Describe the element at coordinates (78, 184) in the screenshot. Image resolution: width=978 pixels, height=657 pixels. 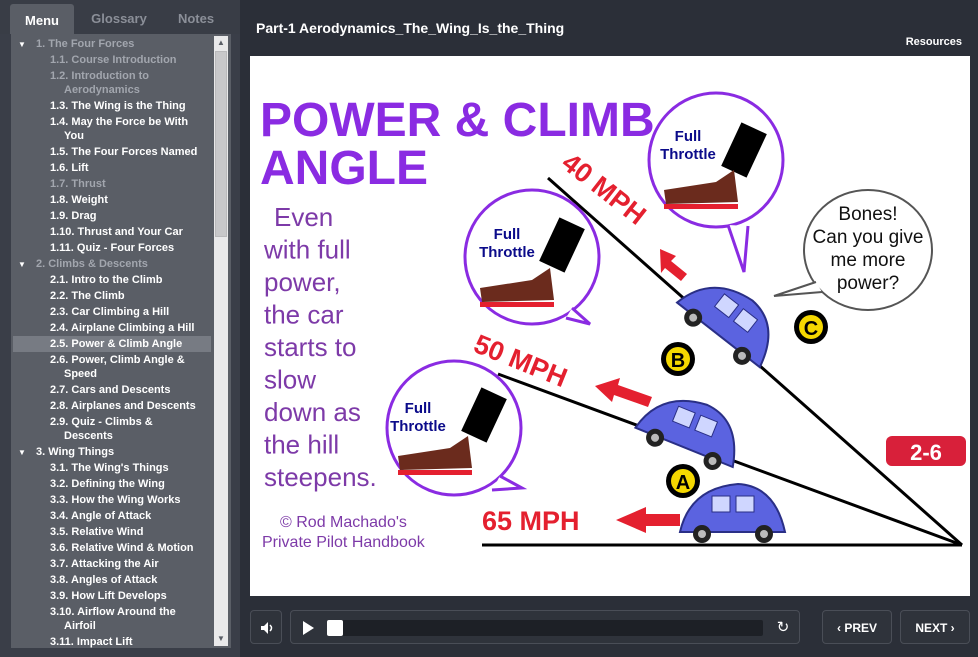
I see `toc-item-label: 1.7. Thrust` at that location.